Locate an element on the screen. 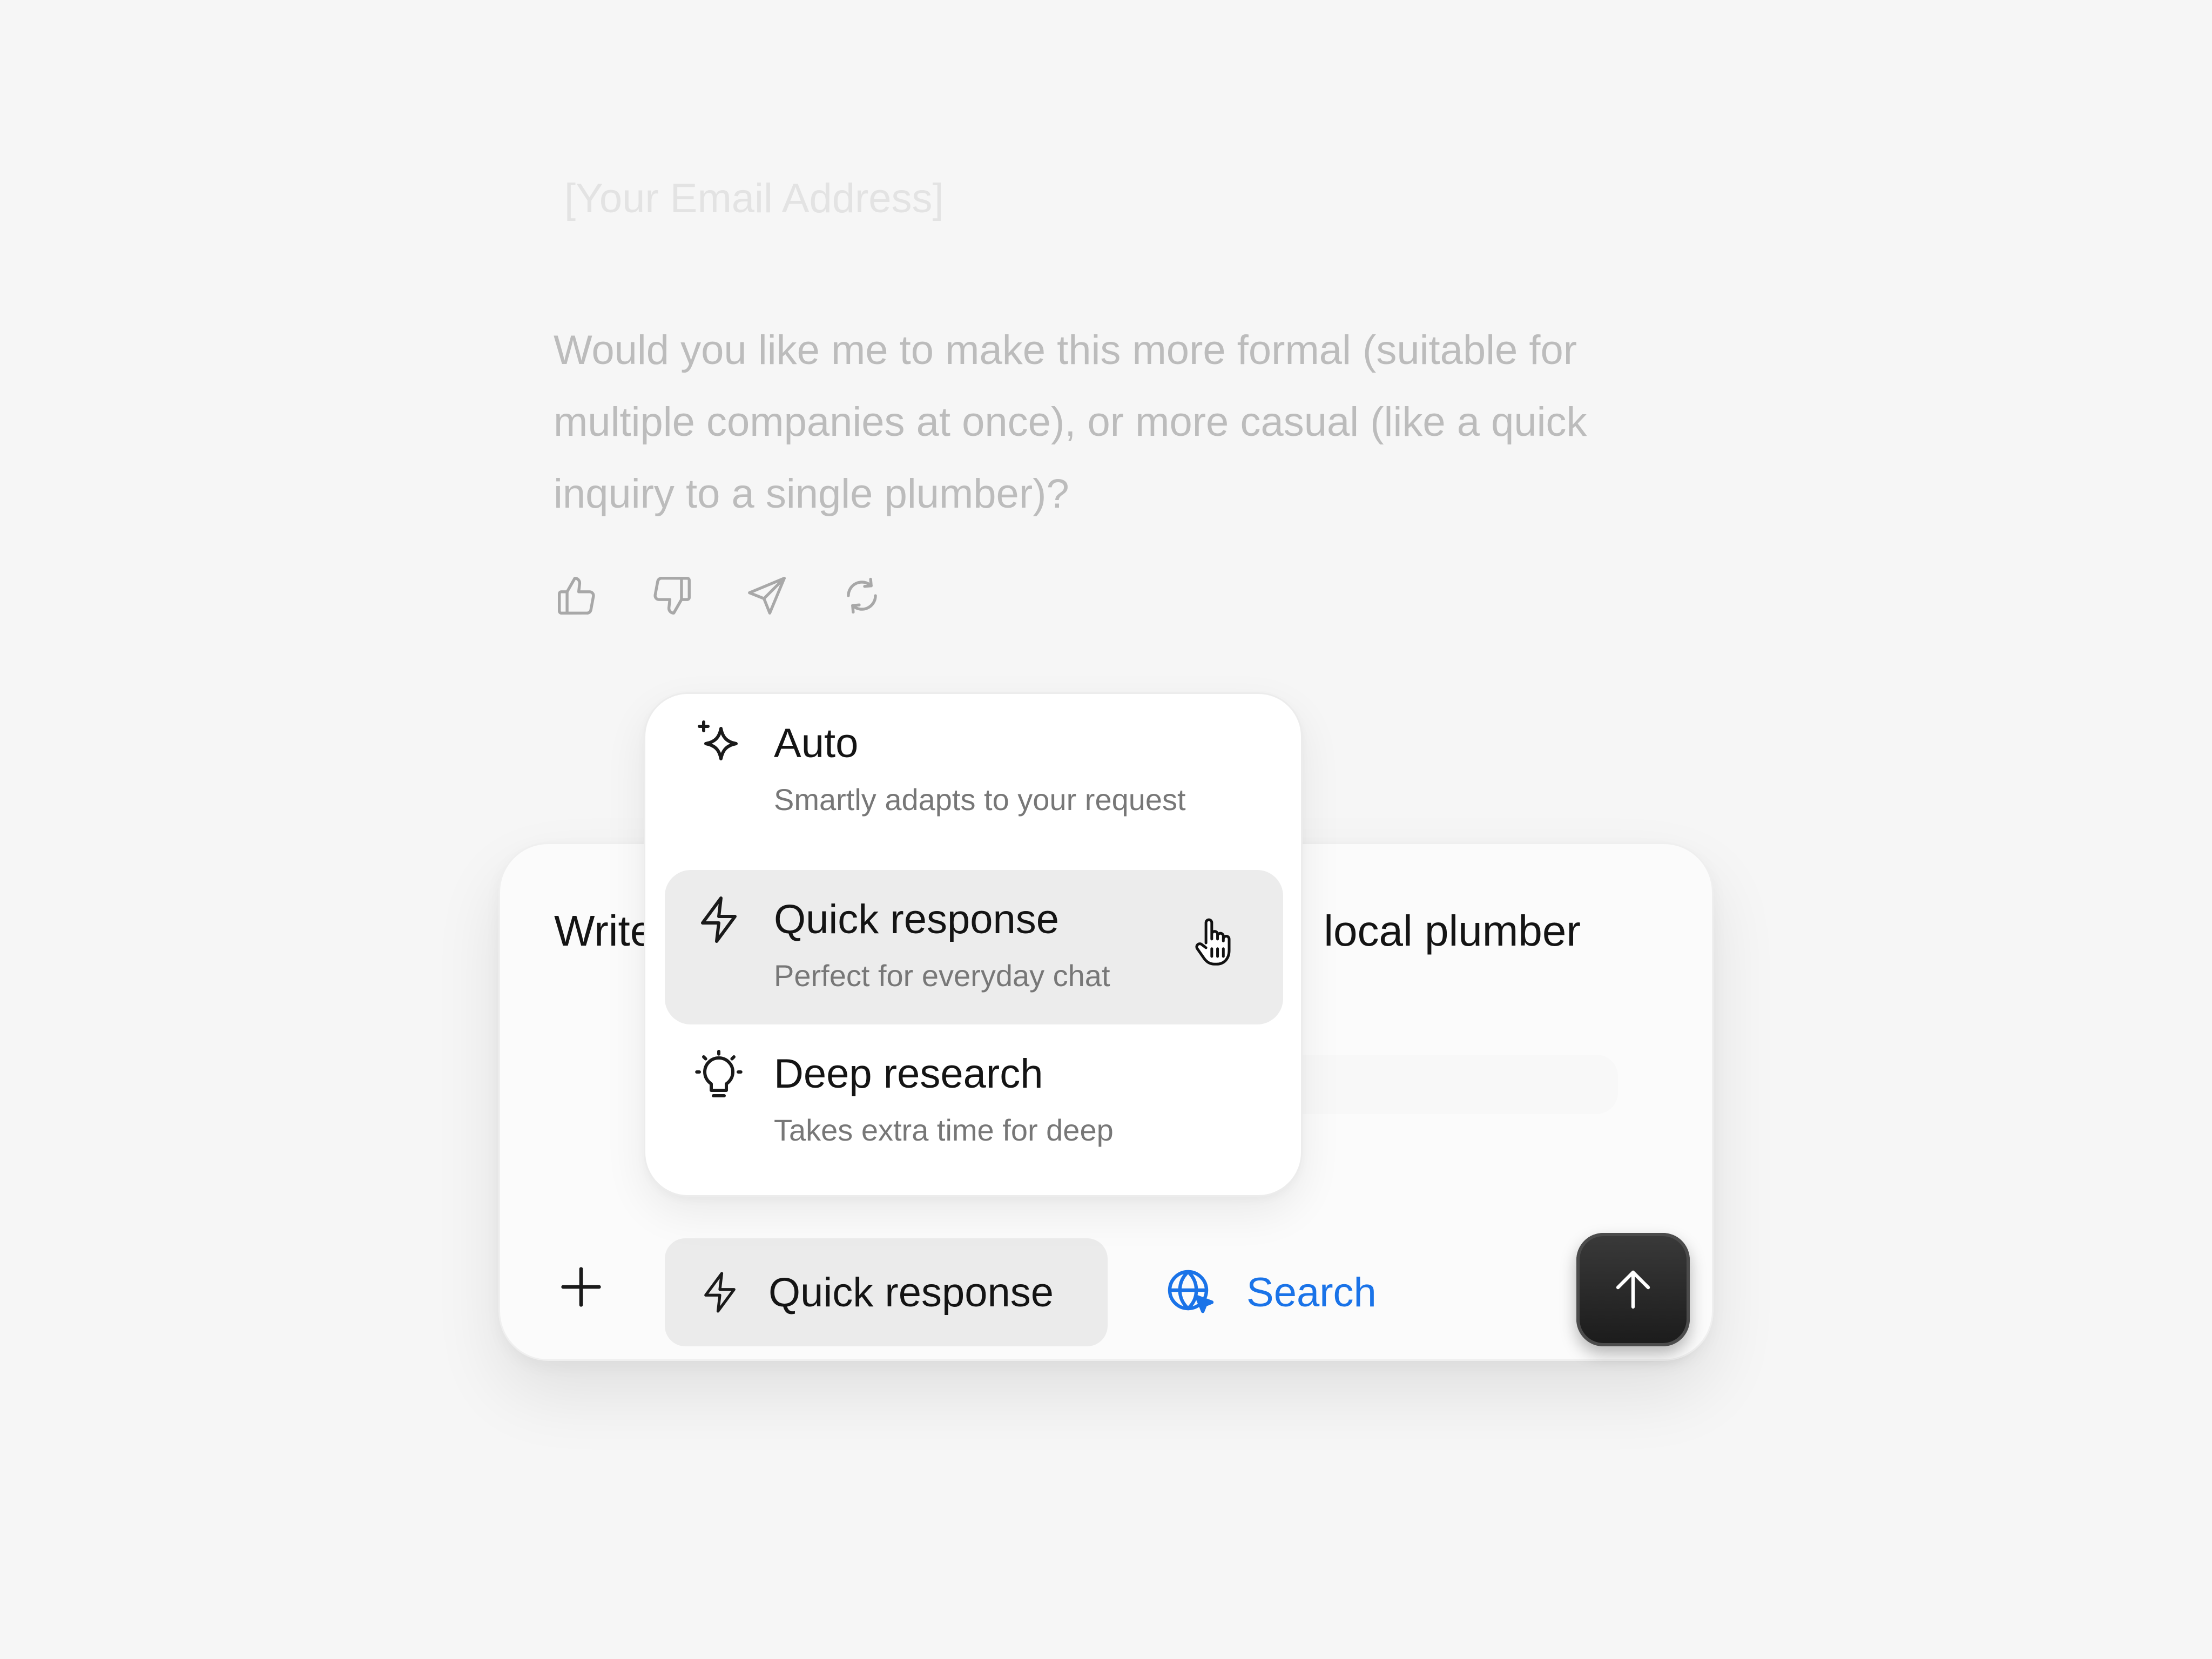 The height and width of the screenshot is (1659, 2212). thumbs-down-icon is located at coordinates (672, 596).